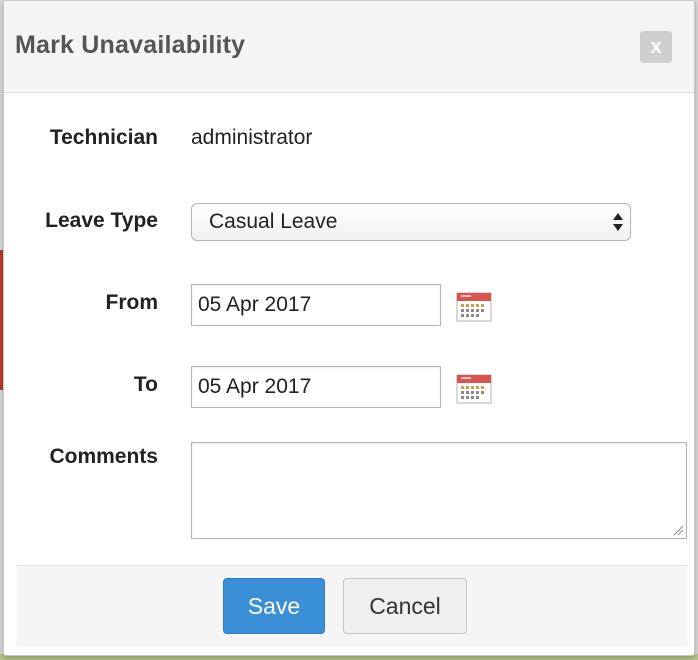 The image size is (698, 660). I want to click on comments-label: Comments, so click(103, 456).